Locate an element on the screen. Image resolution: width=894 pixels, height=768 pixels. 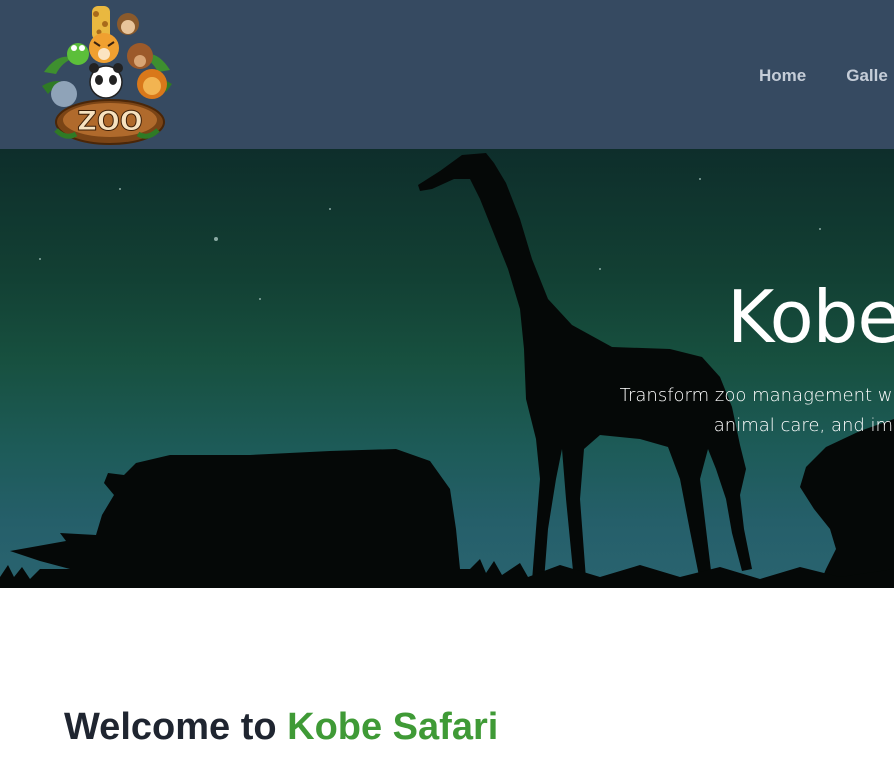
nav-item-gallery: Galle is located at coordinates (867, 76).